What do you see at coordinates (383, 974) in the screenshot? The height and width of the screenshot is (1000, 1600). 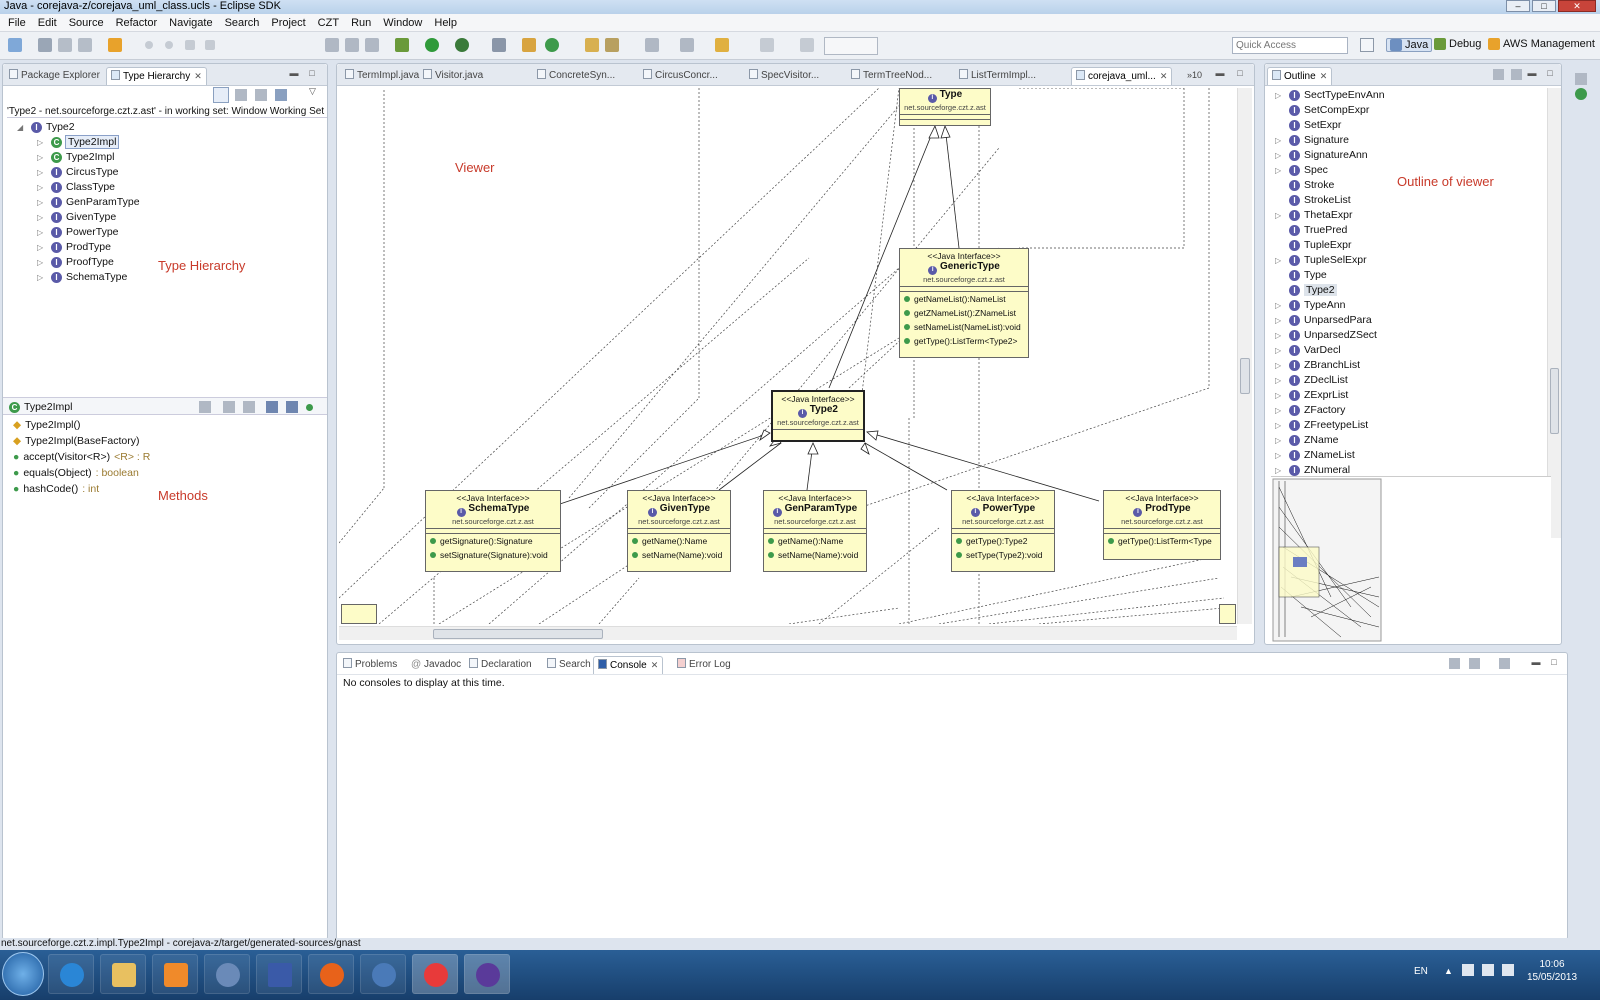 I see `taskbar-thunderbird` at bounding box center [383, 974].